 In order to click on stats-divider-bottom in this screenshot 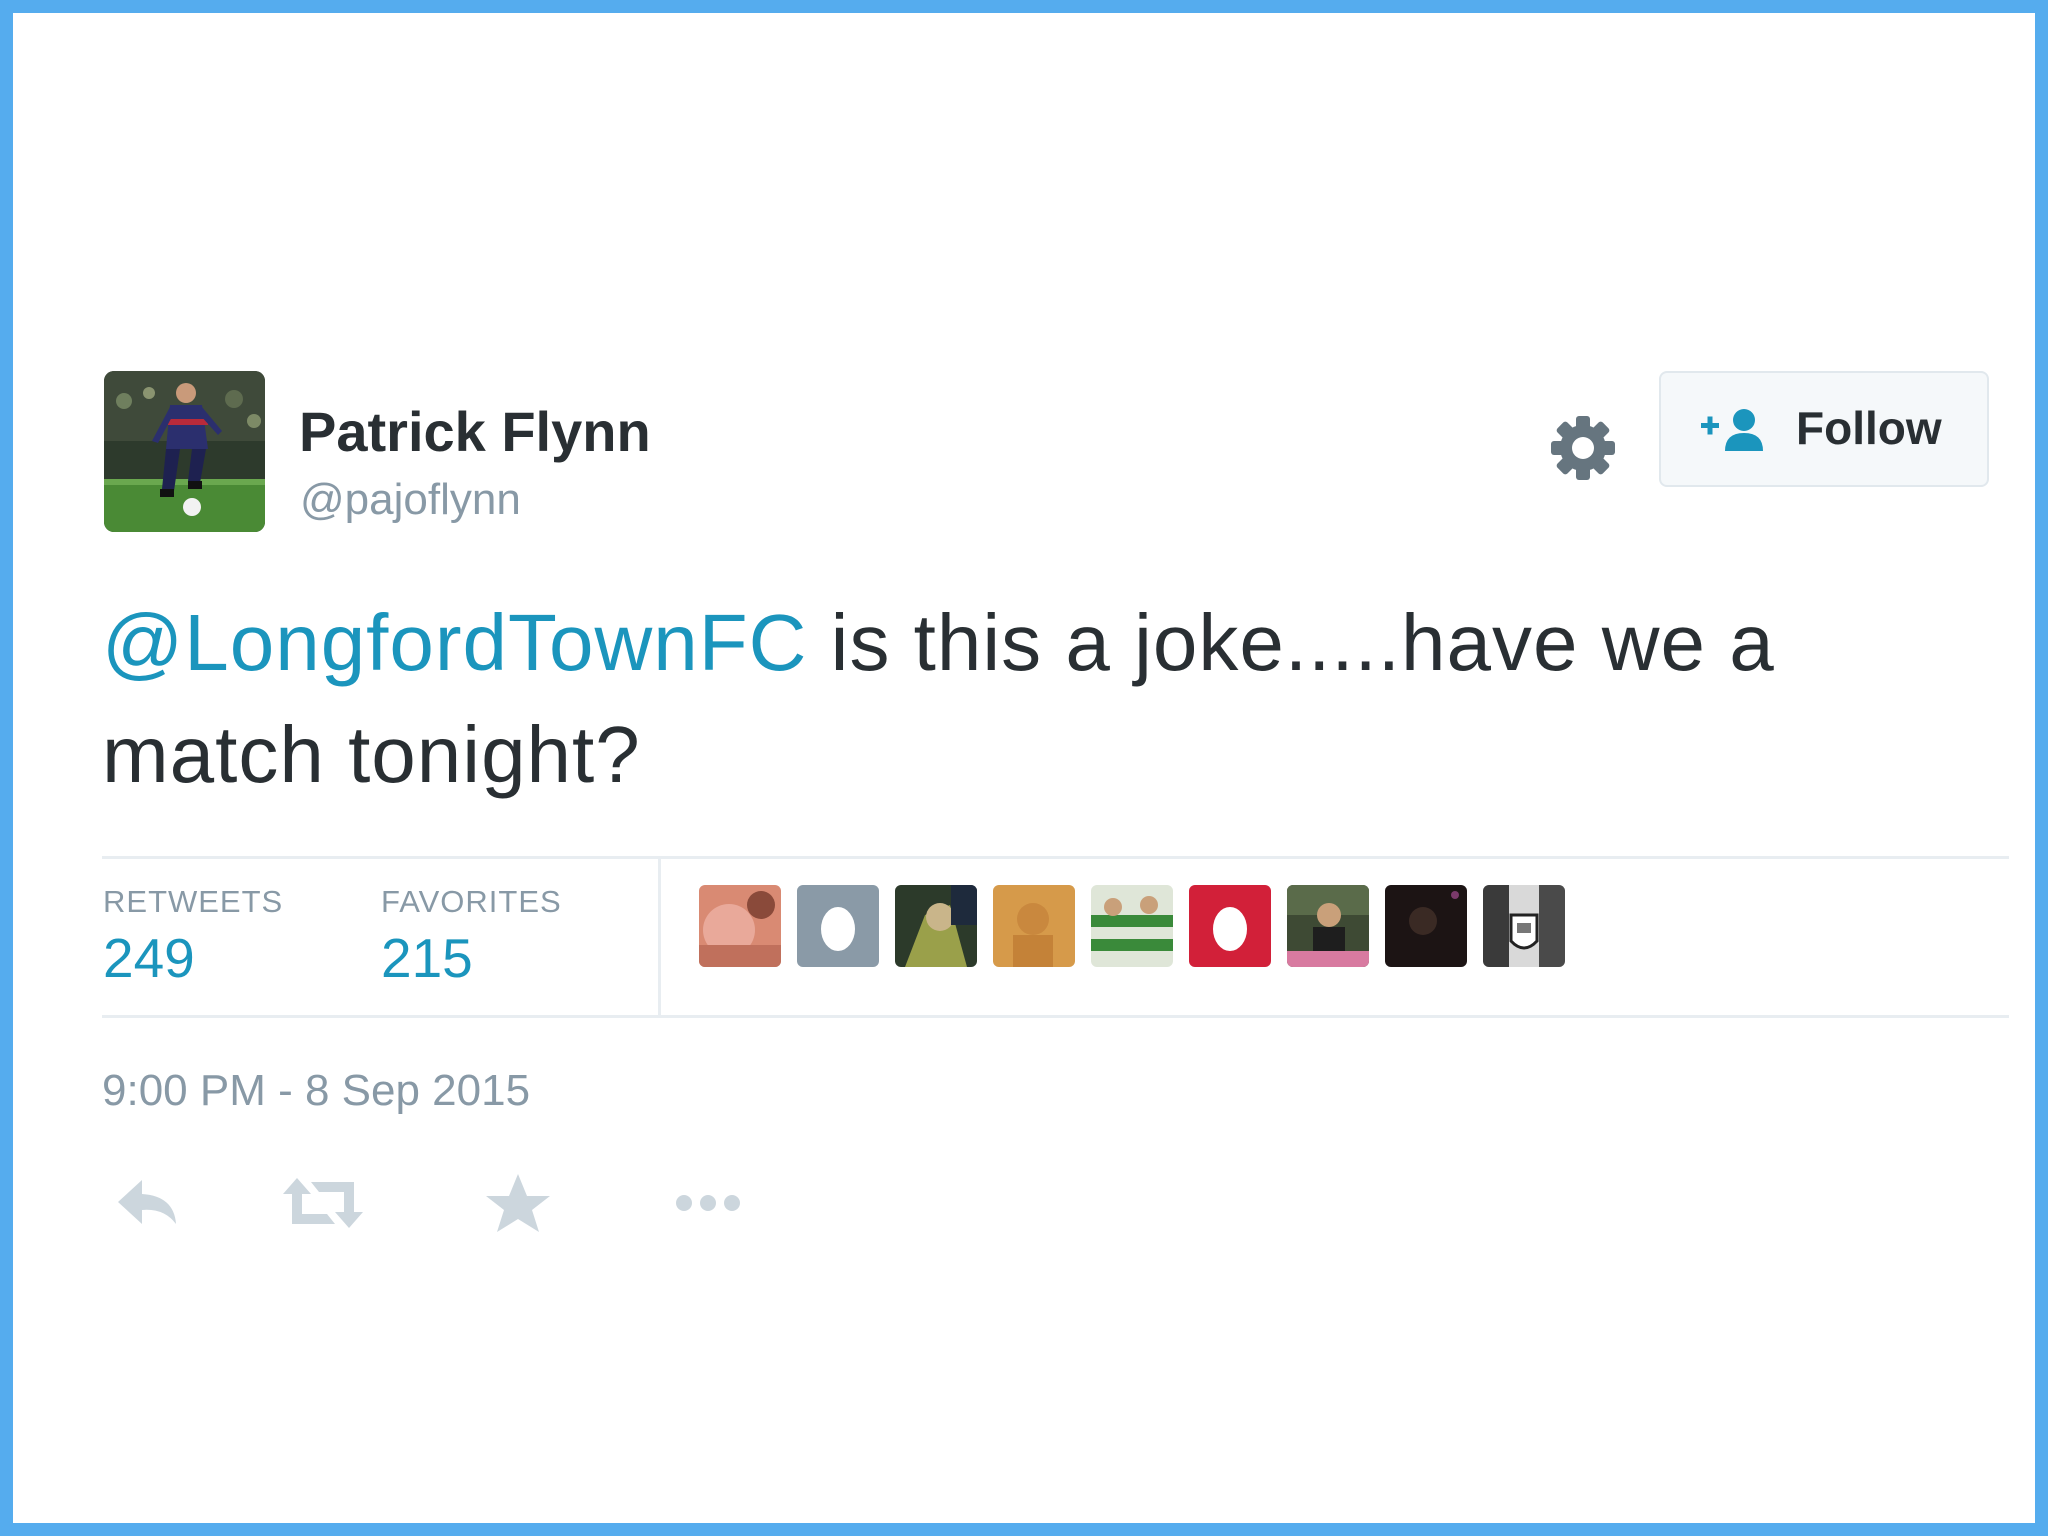, I will do `click(1055, 1016)`.